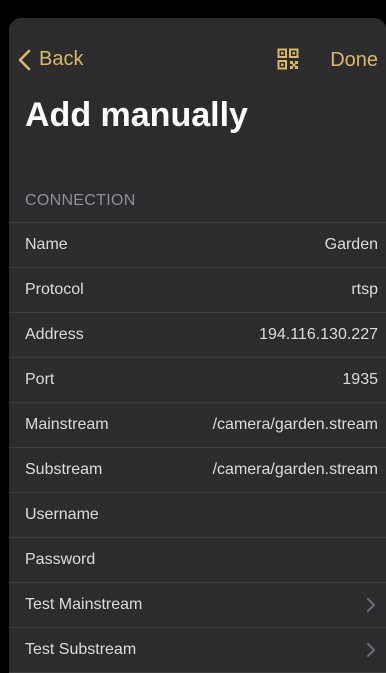  Describe the element at coordinates (80, 200) in the screenshot. I see `section-header-connection: CONNECTION` at that location.